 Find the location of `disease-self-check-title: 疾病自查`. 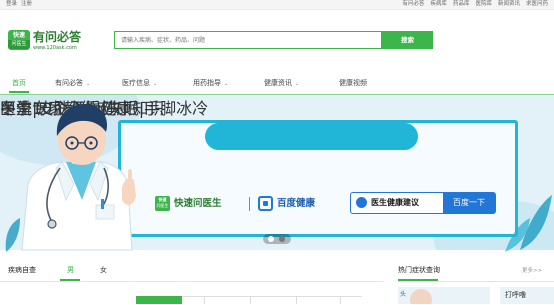

disease-self-check-title: 疾病自查 is located at coordinates (22, 270).